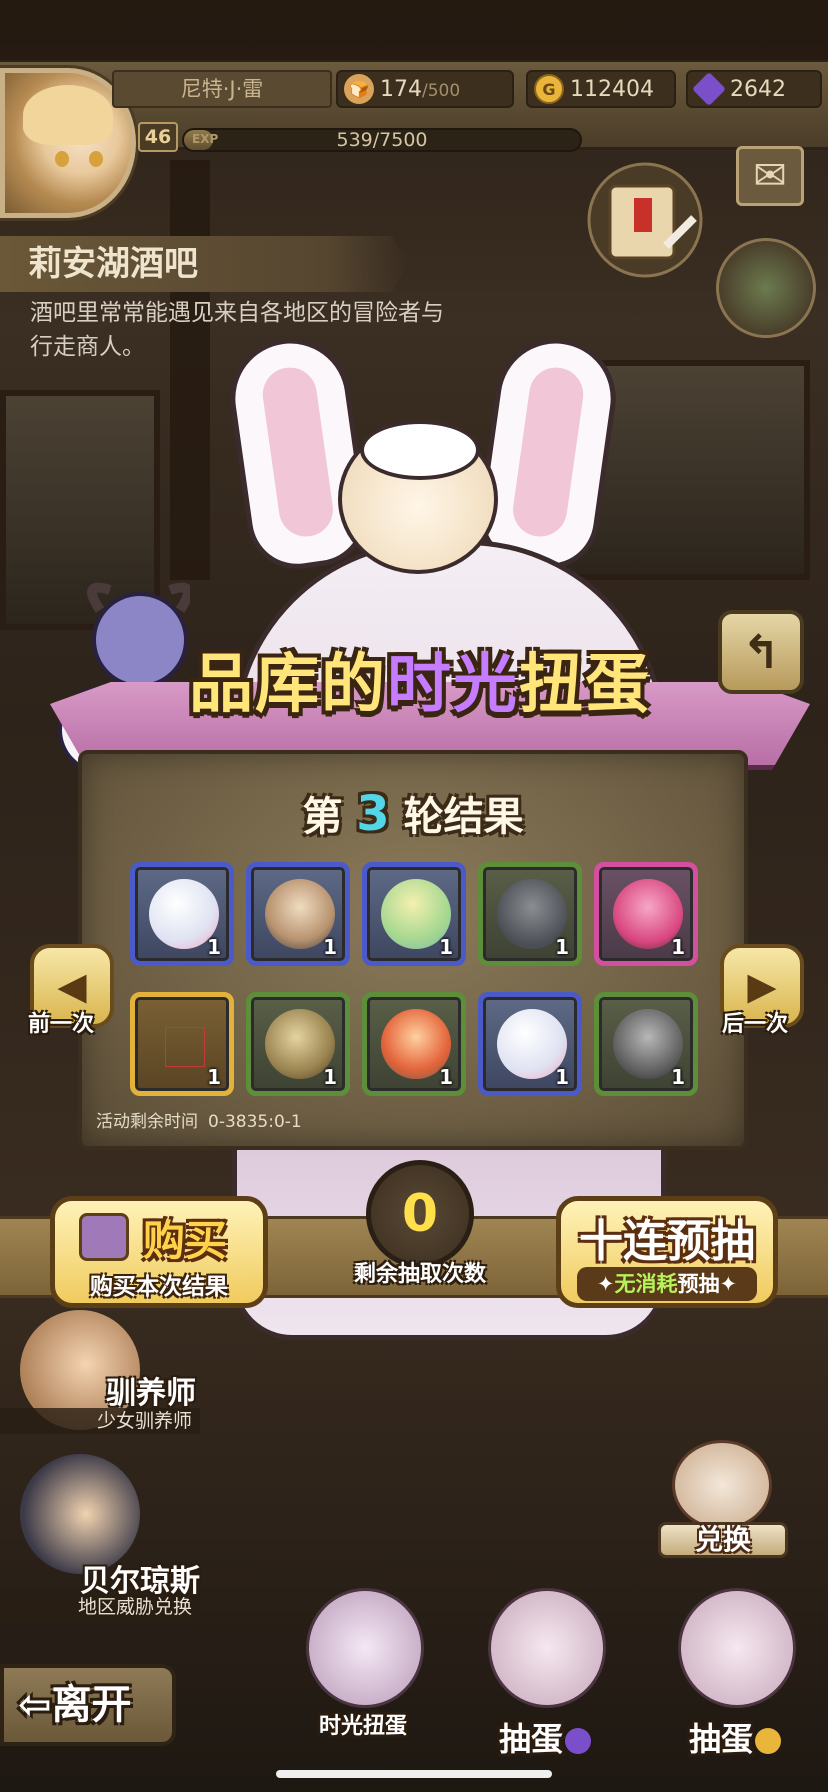 This screenshot has width=828, height=1792. I want to click on location-description: 酒吧里常常能遇见来自各地区的冒险者与行走商人。, so click(237, 330).